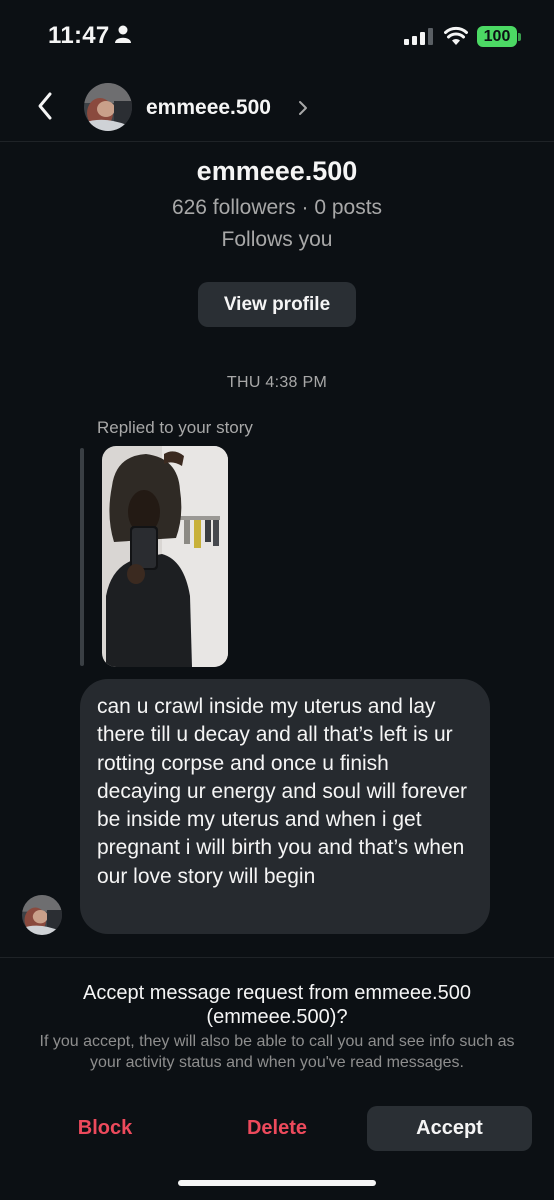 This screenshot has width=554, height=1200. I want to click on replied-to-story-label: Replied to your story, so click(175, 427).